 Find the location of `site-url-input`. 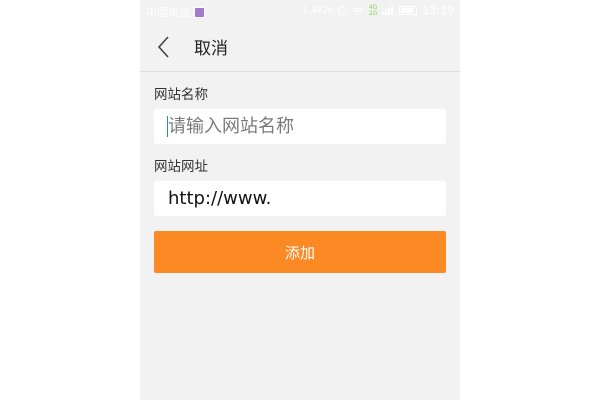

site-url-input is located at coordinates (300, 198).